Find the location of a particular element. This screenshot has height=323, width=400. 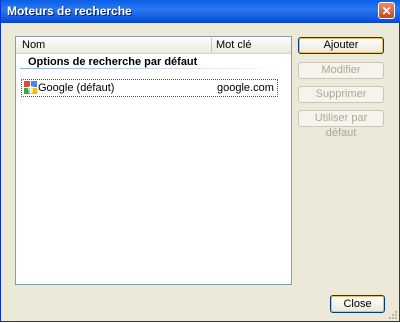

google-icon: g is located at coordinates (30, 87).